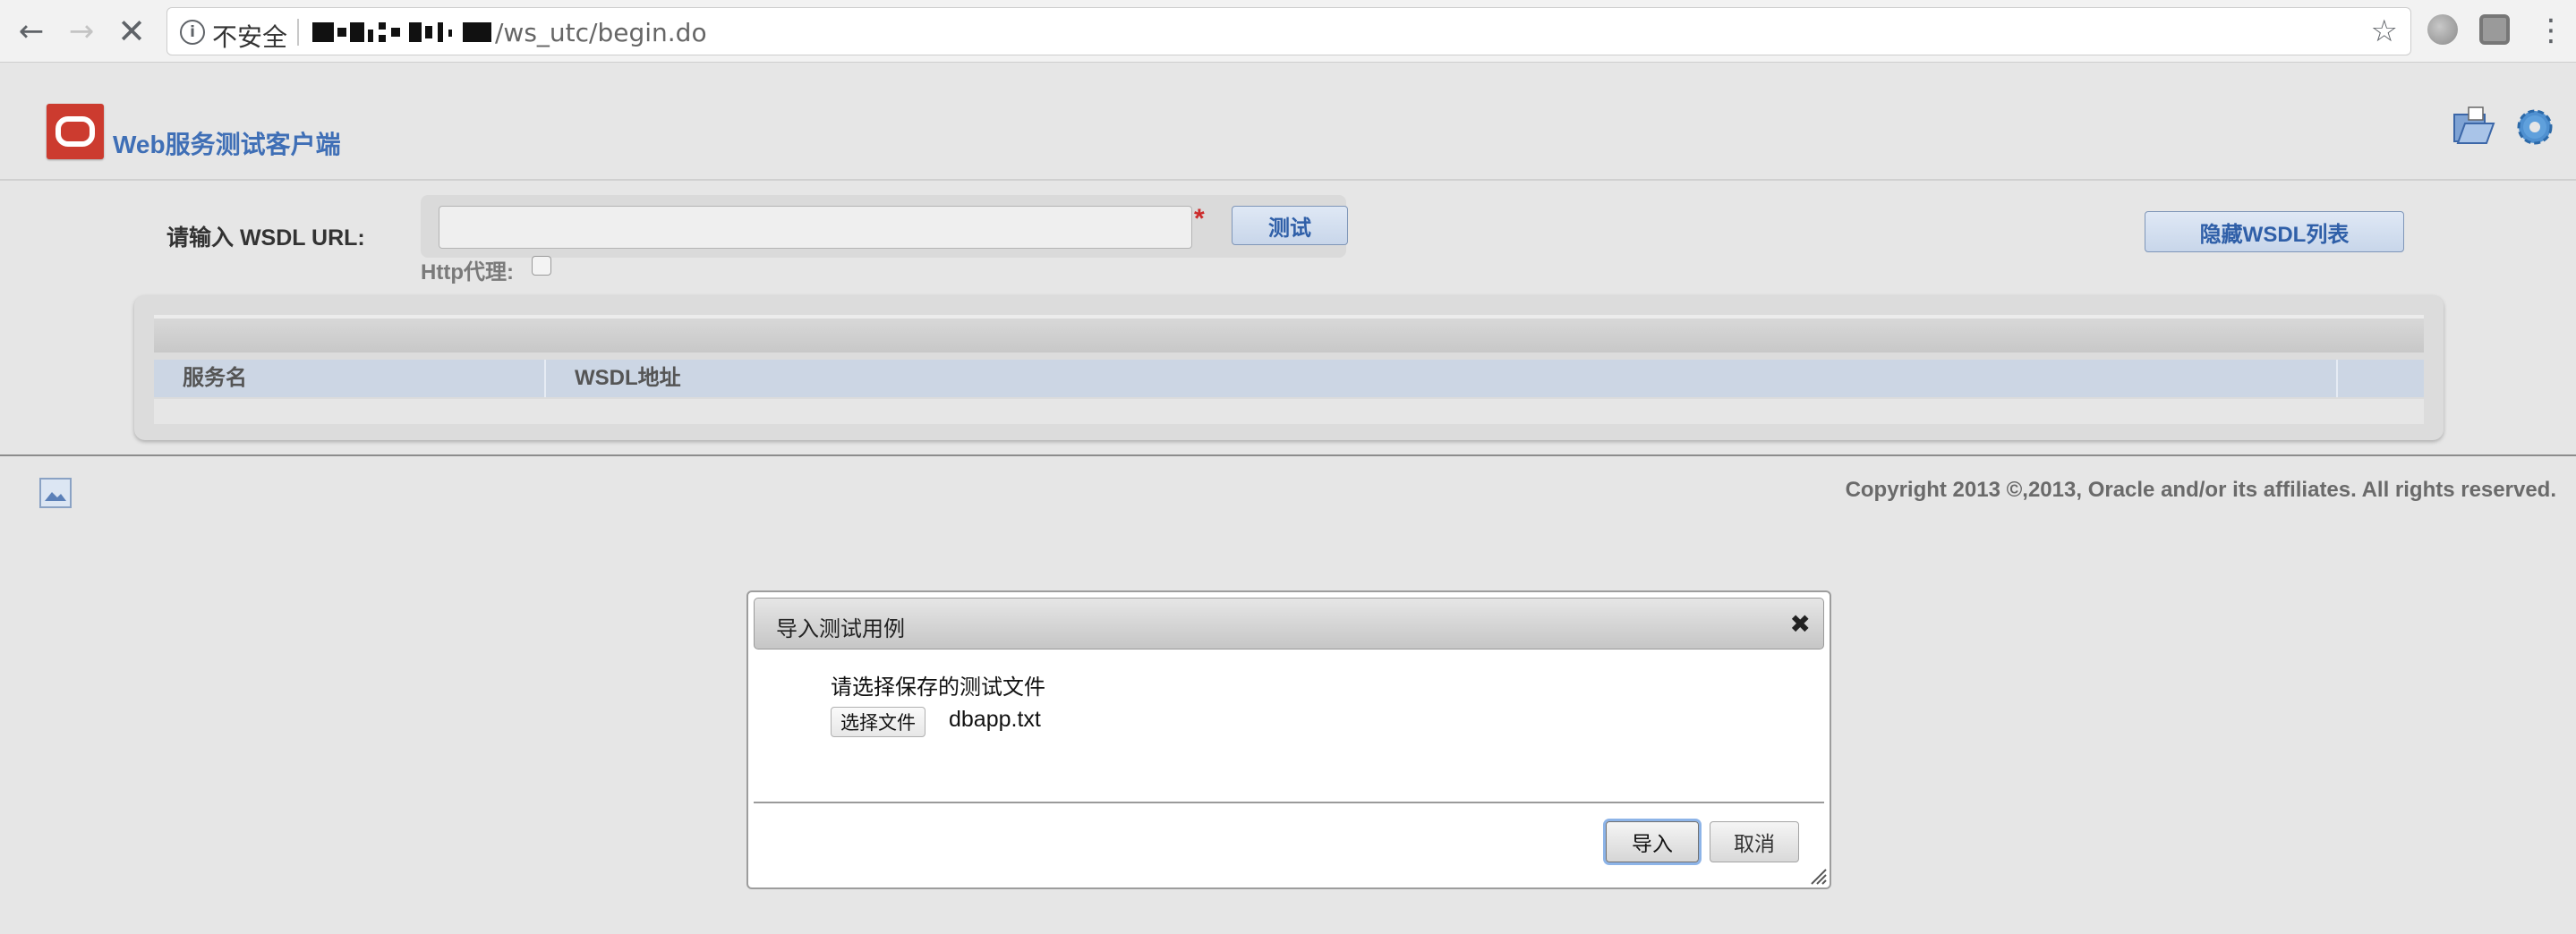 Image resolution: width=2576 pixels, height=934 pixels. What do you see at coordinates (467, 272) in the screenshot?
I see `http-proxy-label: Http代理:` at bounding box center [467, 272].